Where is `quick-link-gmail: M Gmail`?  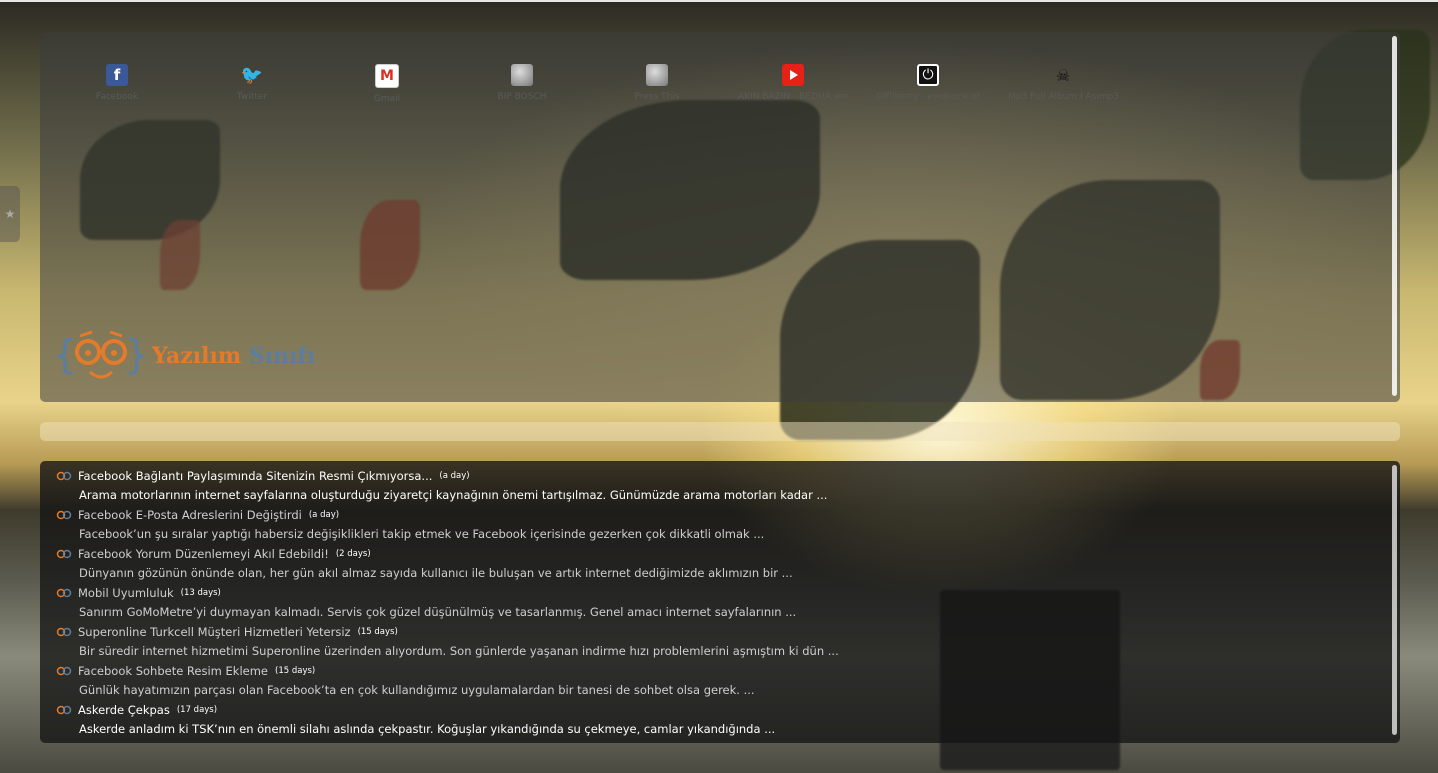
quick-link-gmail: M Gmail is located at coordinates (387, 84).